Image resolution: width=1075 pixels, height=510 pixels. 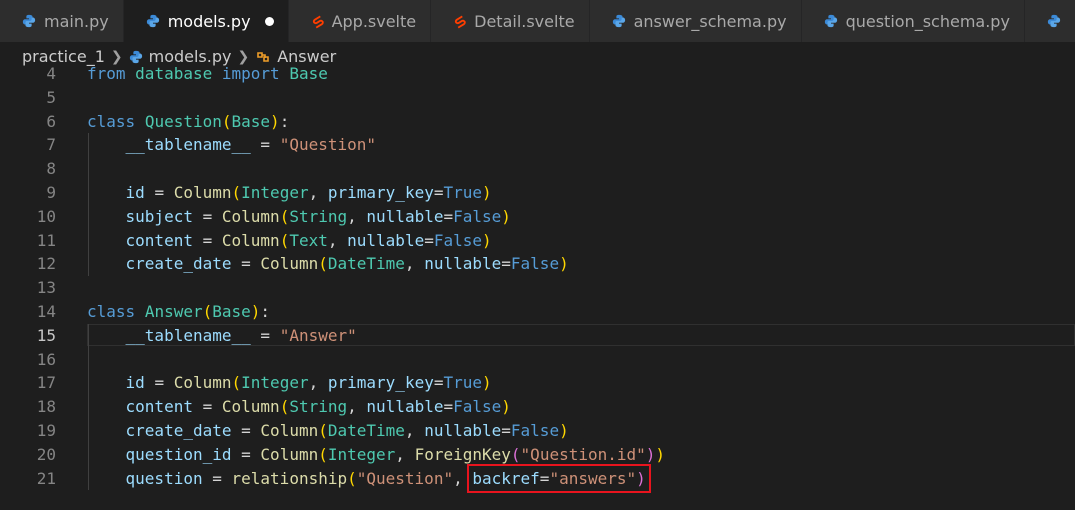 I want to click on code-line: 6 class Question(Base):, so click(x=537, y=122).